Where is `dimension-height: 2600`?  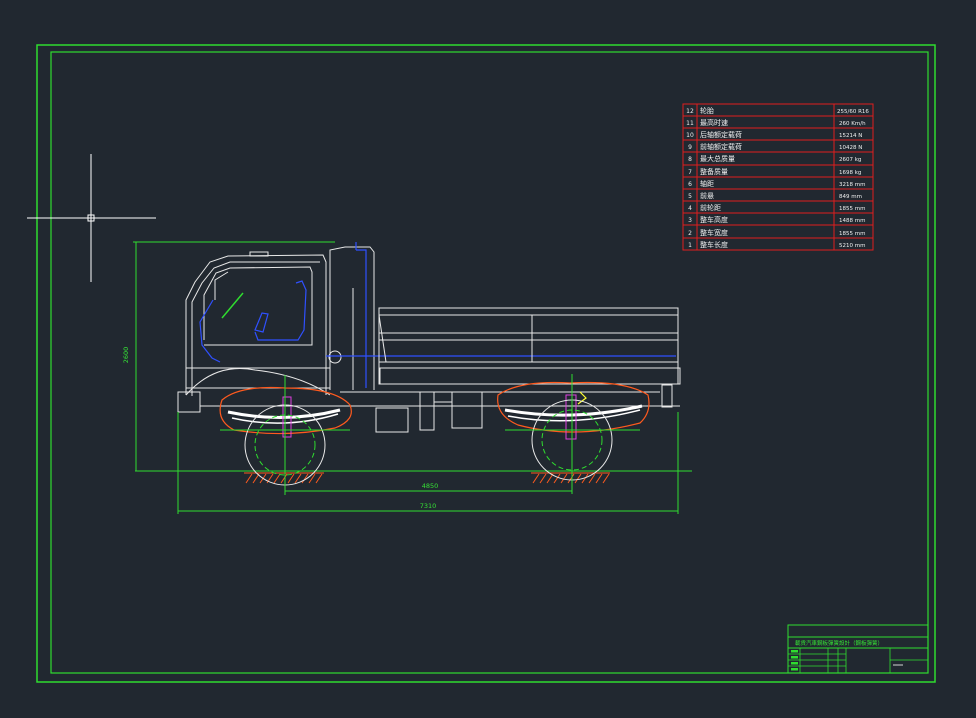 dimension-height: 2600 is located at coordinates (228, 356).